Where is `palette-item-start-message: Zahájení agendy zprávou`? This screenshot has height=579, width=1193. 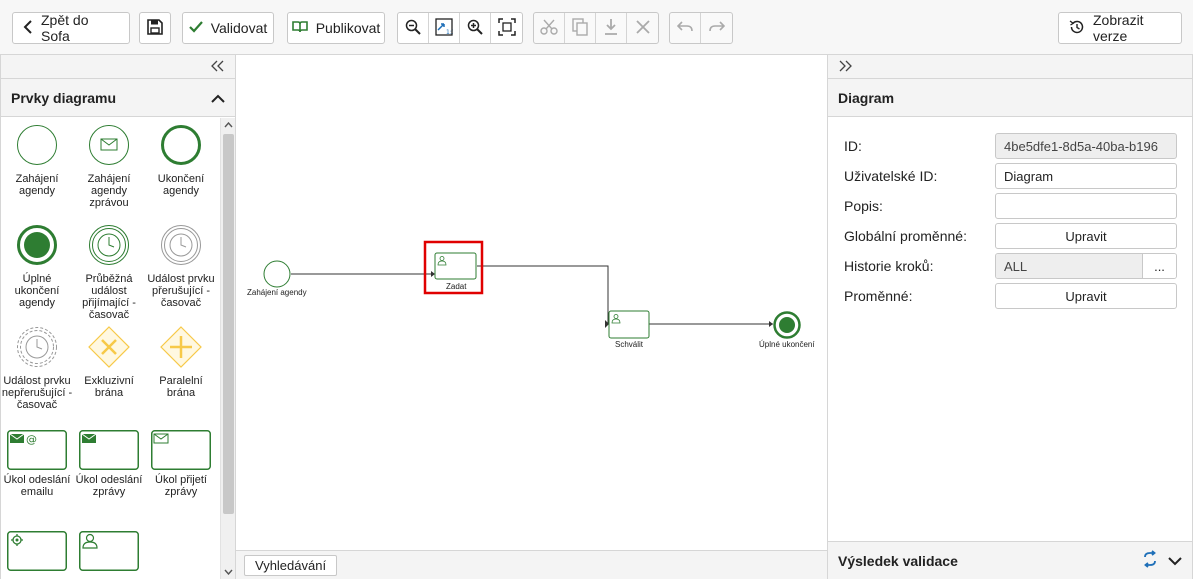
palette-item-start-message: Zahájení agendy zprávou is located at coordinates (109, 166).